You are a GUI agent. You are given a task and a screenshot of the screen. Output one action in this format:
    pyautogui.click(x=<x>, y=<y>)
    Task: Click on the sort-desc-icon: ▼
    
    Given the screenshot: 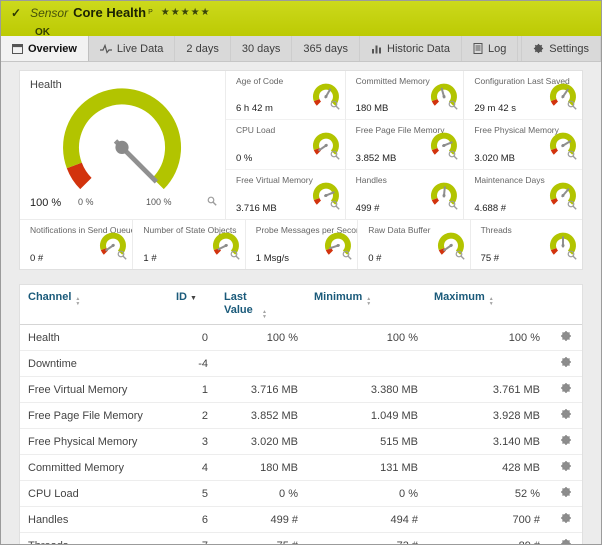 What is the action you would take?
    pyautogui.click(x=193, y=298)
    